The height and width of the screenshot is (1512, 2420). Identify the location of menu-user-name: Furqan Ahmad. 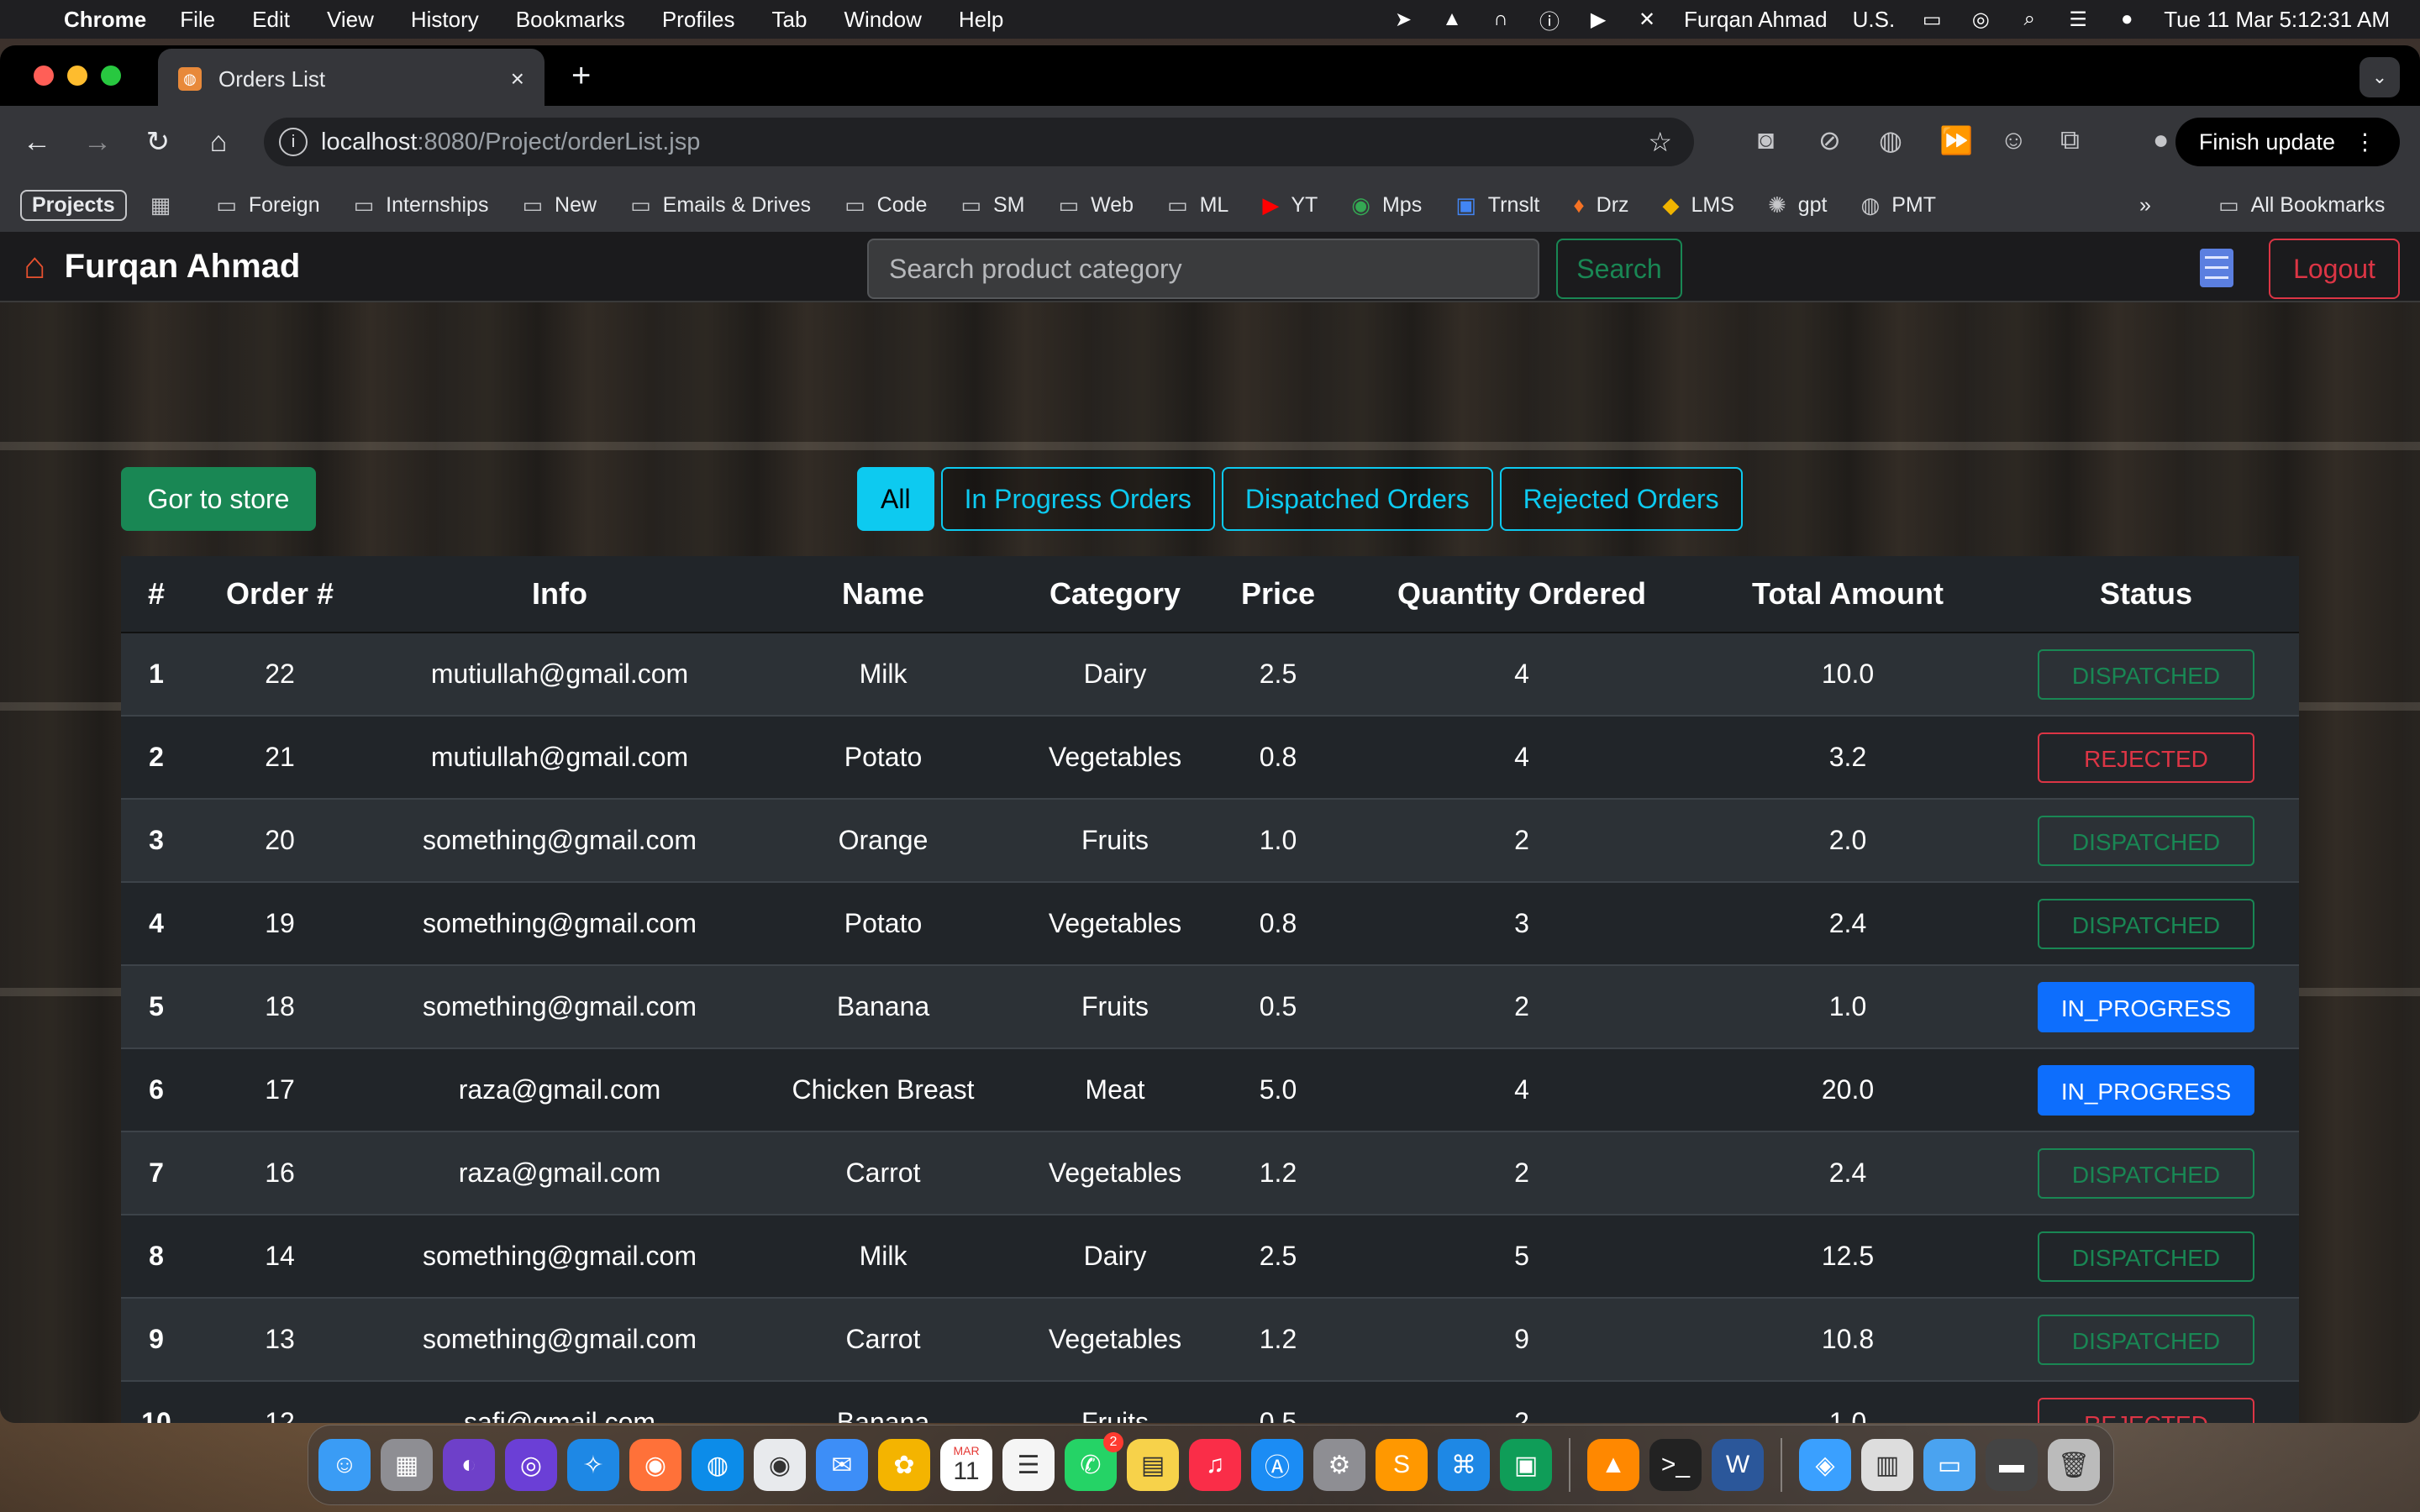
(1756, 20).